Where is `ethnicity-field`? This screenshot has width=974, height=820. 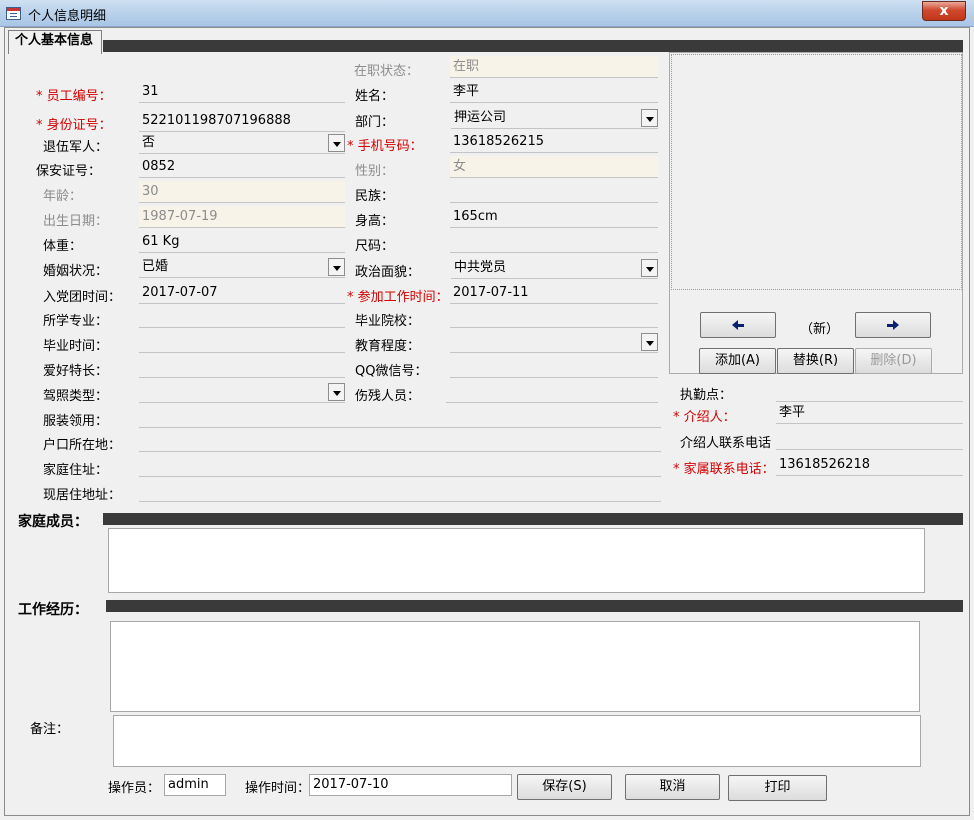
ethnicity-field is located at coordinates (554, 192).